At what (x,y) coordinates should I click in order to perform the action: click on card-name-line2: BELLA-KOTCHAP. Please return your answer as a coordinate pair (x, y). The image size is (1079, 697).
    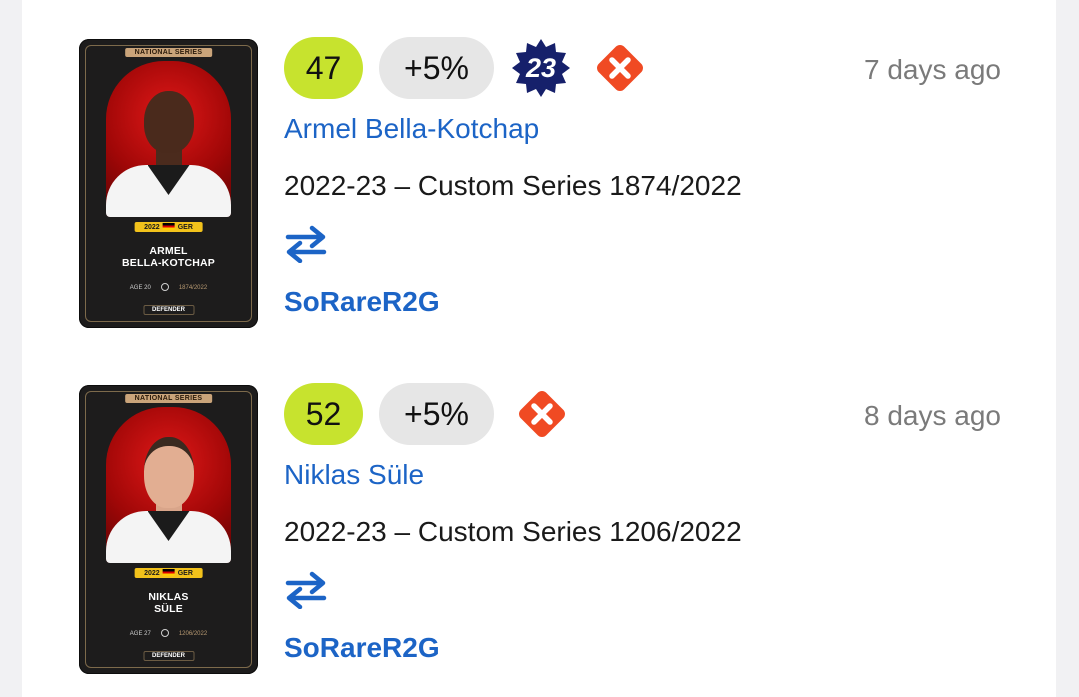
    Looking at the image, I should click on (168, 263).